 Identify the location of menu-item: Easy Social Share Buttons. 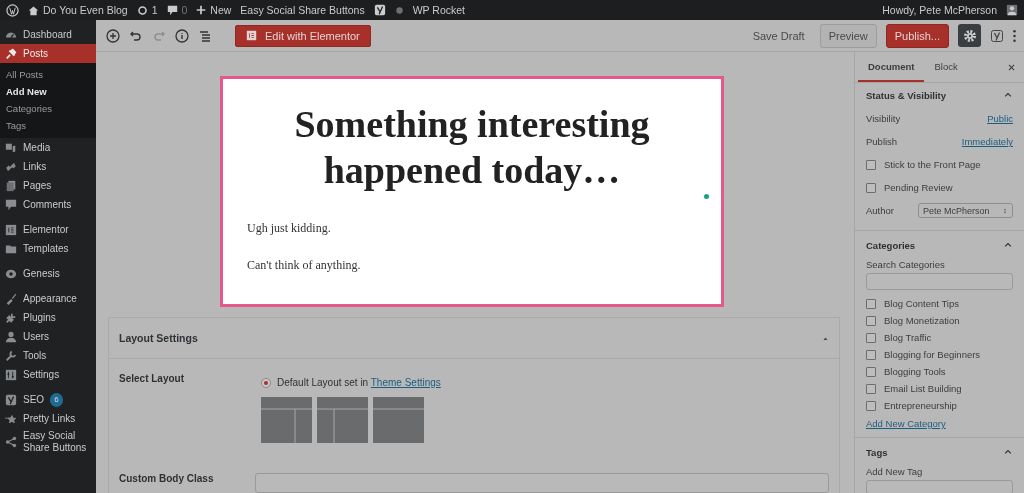
(48, 442).